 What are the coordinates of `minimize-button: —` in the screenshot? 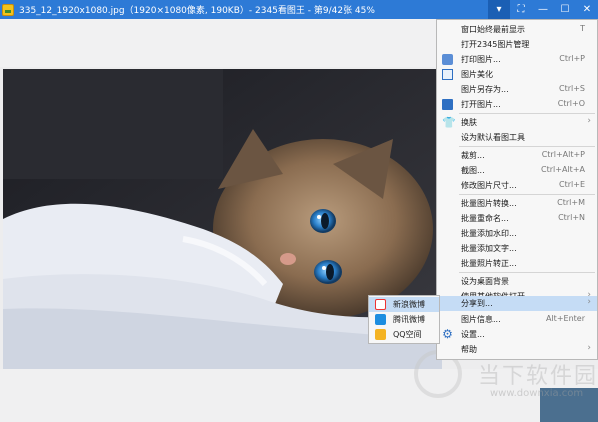 It's located at (543, 9).